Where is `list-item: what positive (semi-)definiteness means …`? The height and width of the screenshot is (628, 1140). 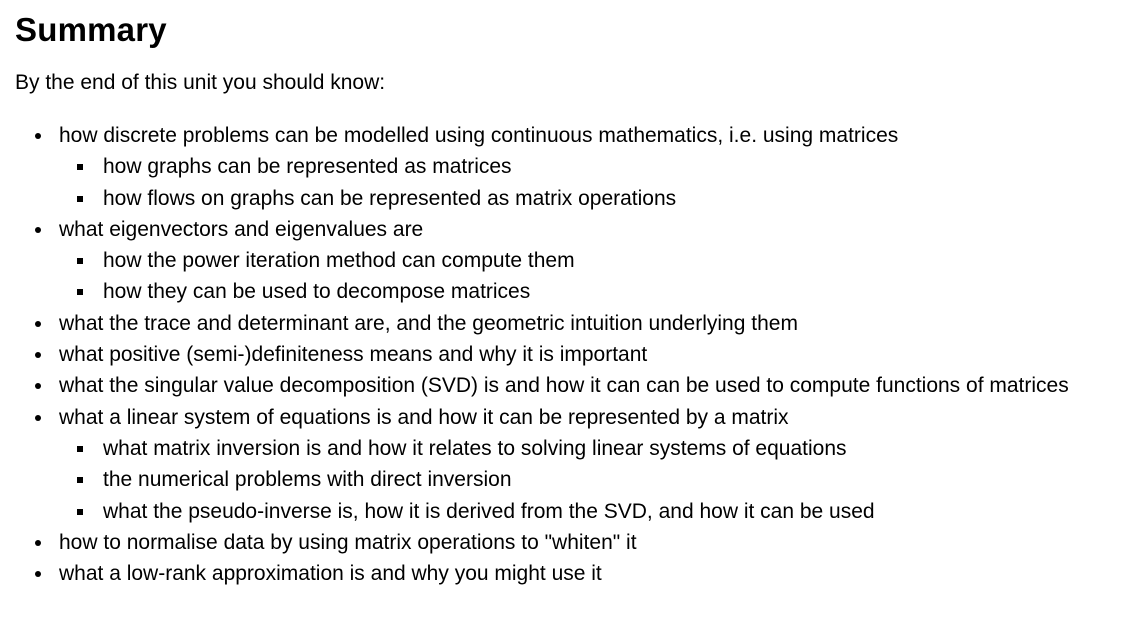 list-item: what positive (semi-)definiteness means … is located at coordinates (577, 354).